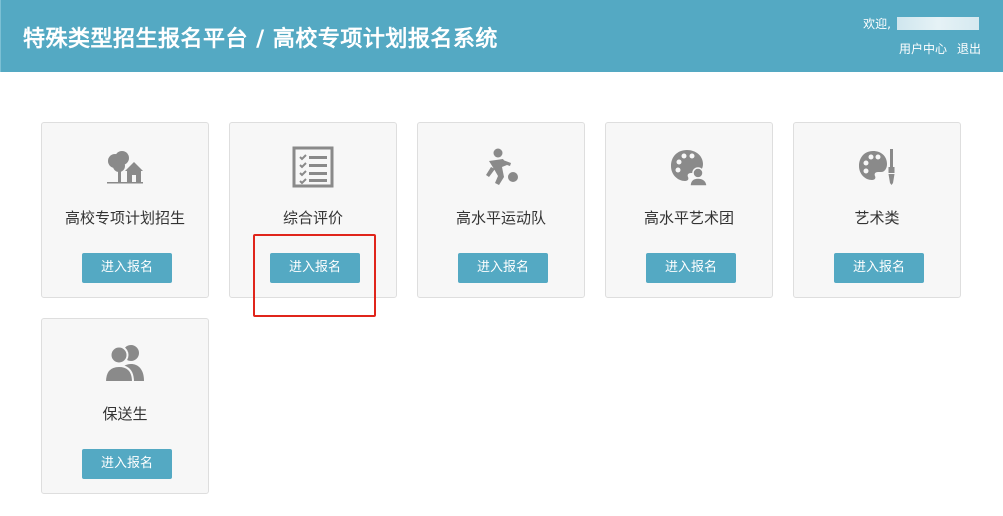 The height and width of the screenshot is (516, 1003). What do you see at coordinates (124, 218) in the screenshot?
I see `card-label: 高校专项计划招生` at bounding box center [124, 218].